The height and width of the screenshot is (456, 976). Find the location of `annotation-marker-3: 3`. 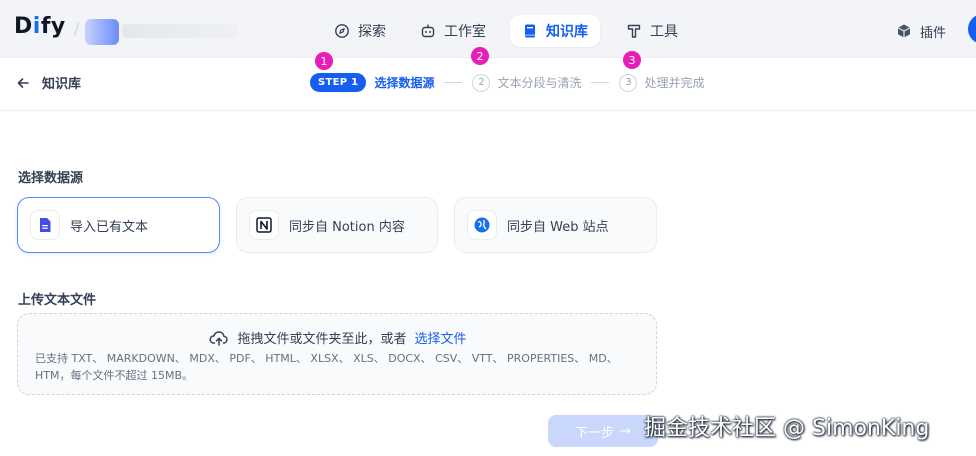

annotation-marker-3: 3 is located at coordinates (632, 60).